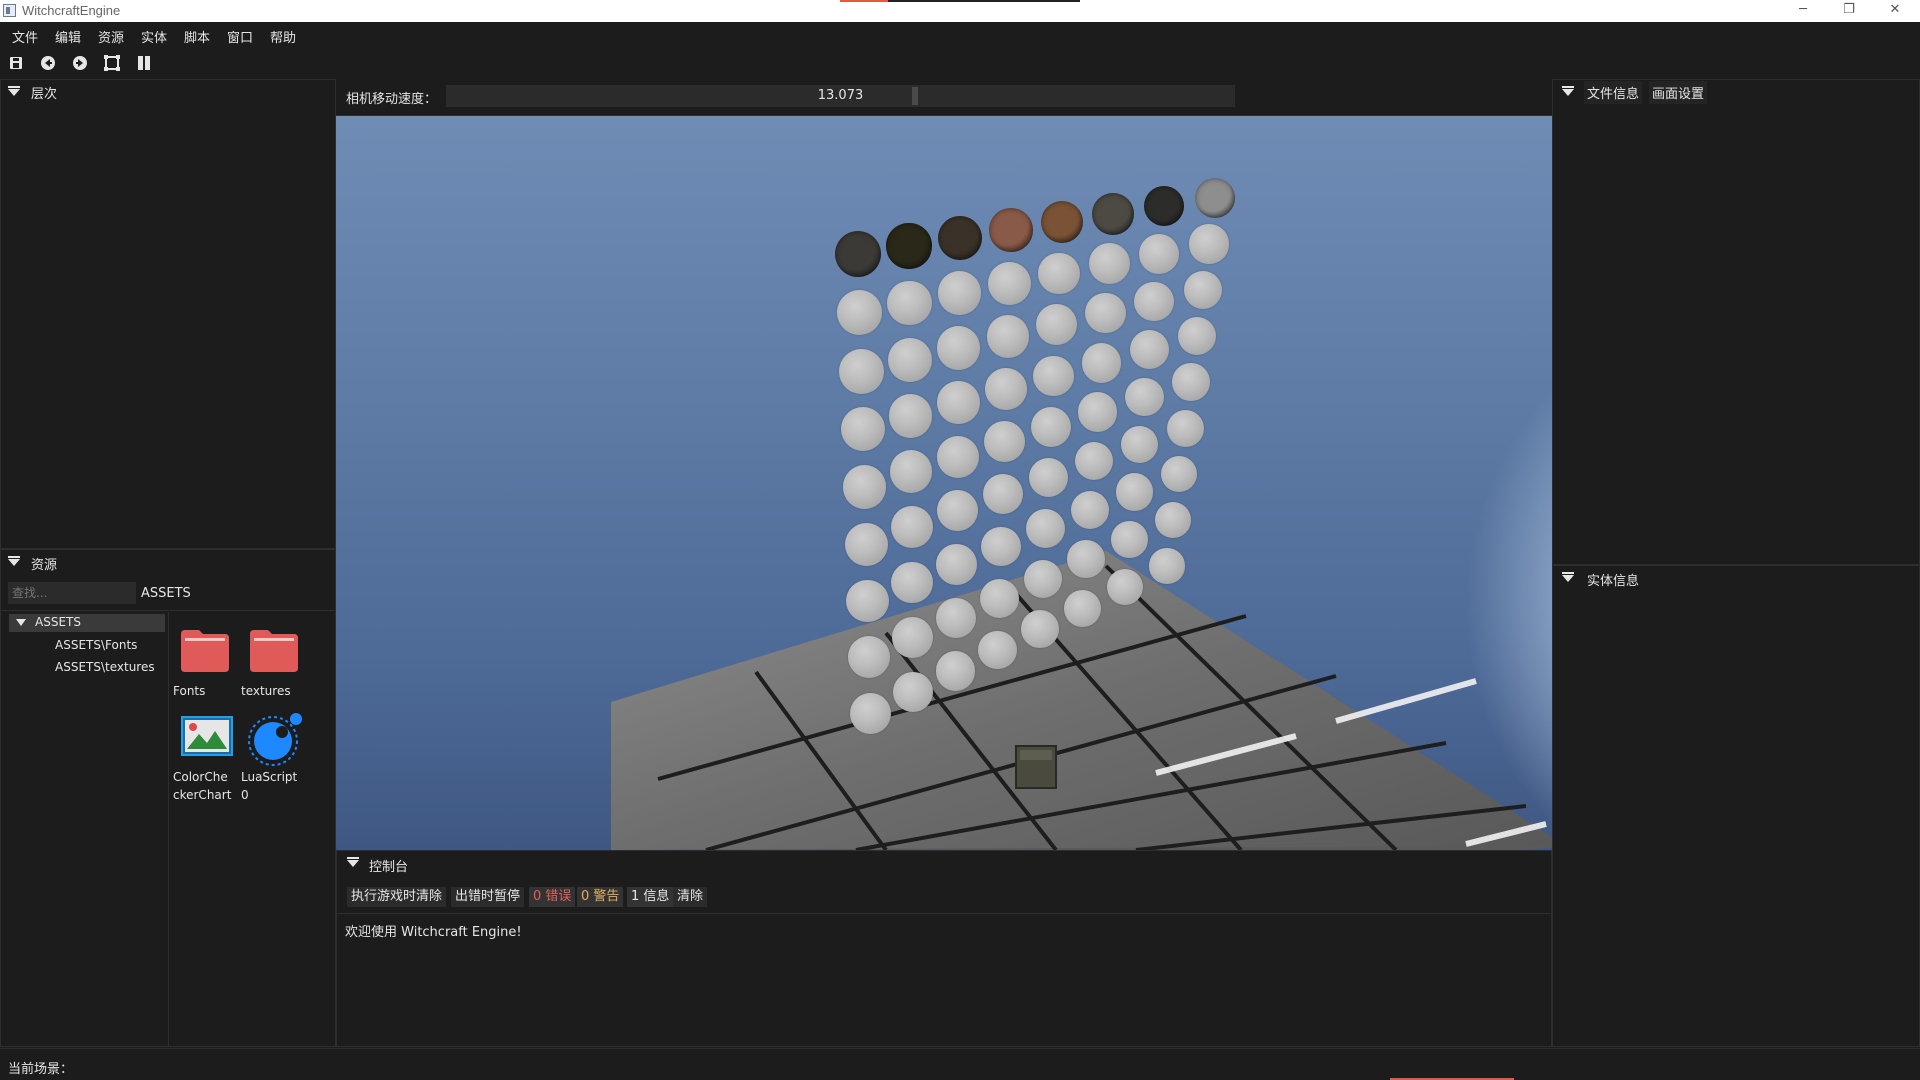 The image size is (1920, 1080). Describe the element at coordinates (840, 96) in the screenshot. I see `camera-speed-slider: 13.073` at that location.